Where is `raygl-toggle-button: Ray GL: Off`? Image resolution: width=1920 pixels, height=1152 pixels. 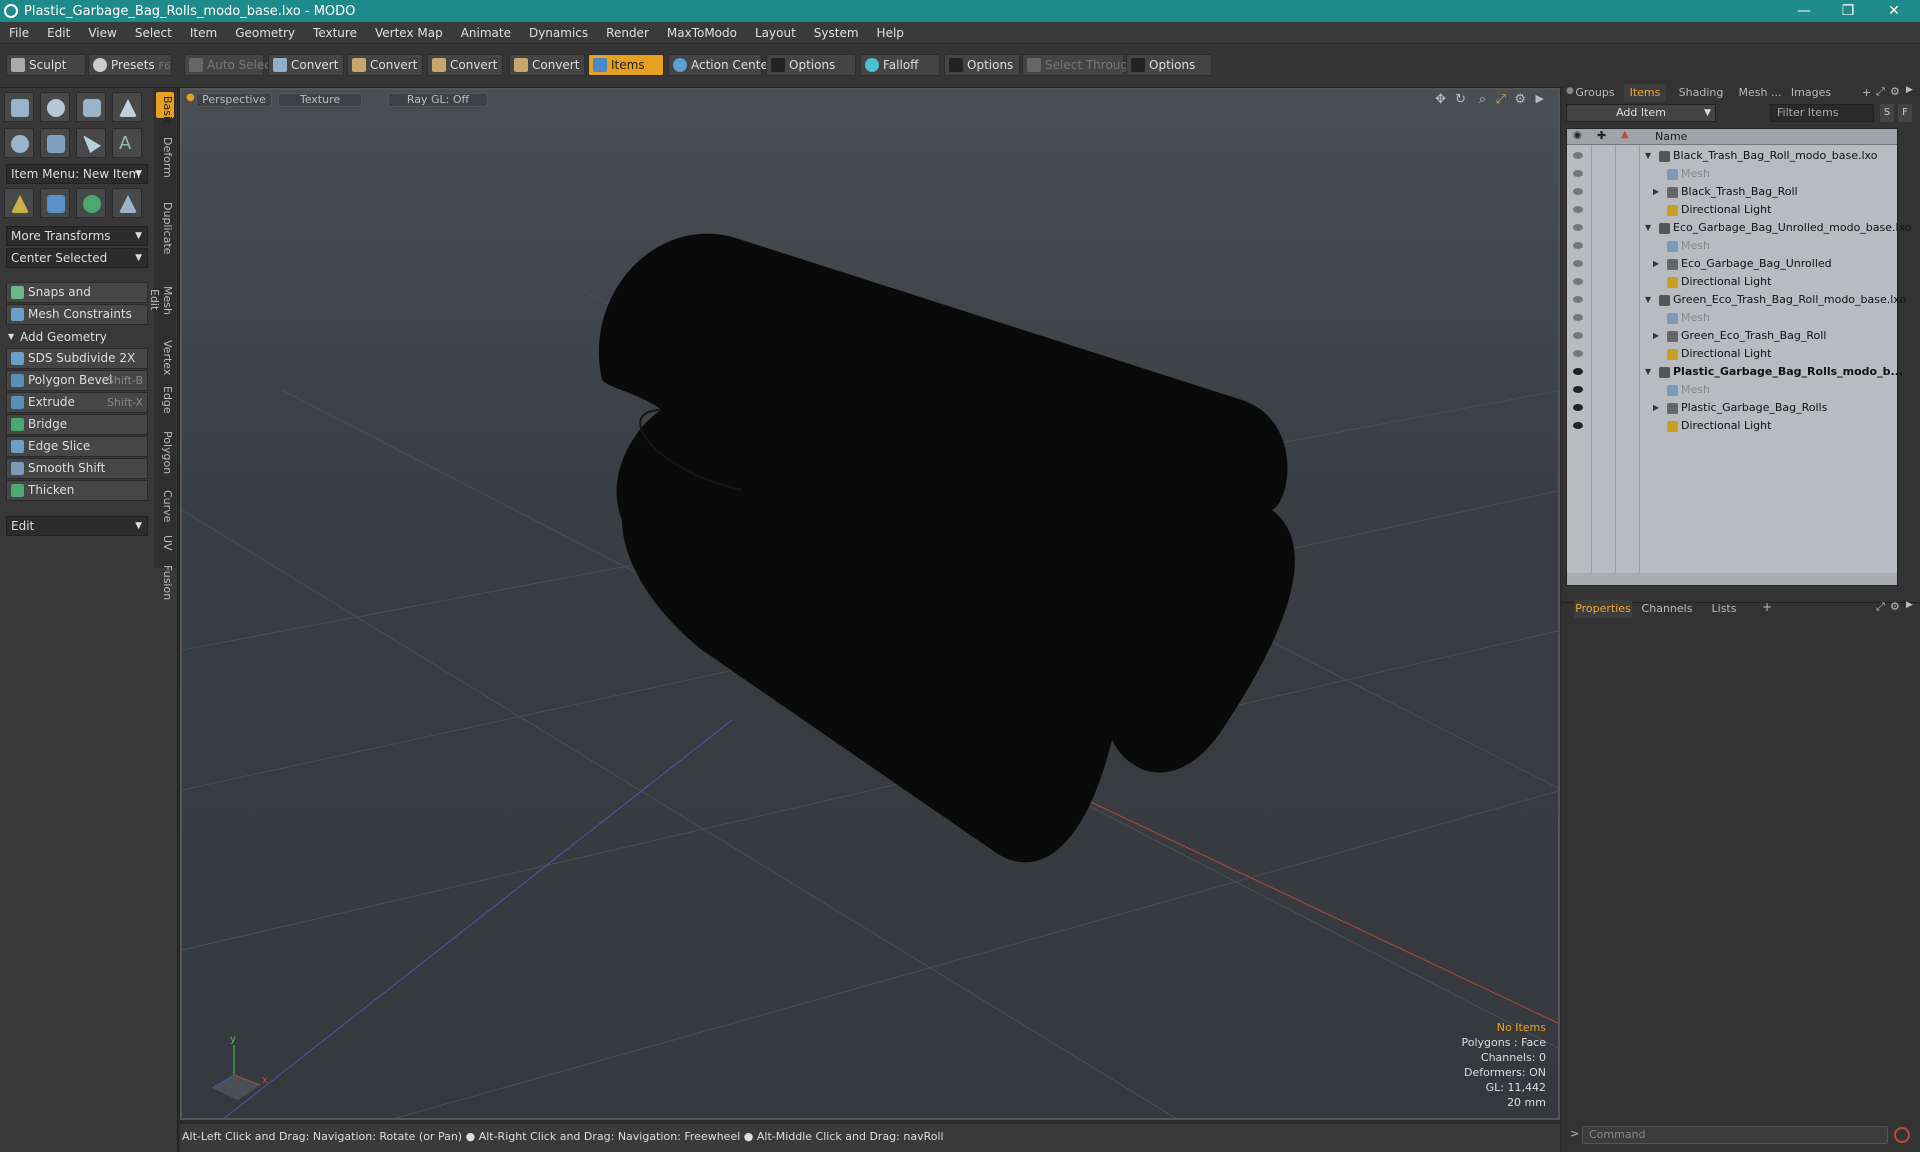 raygl-toggle-button: Ray GL: Off is located at coordinates (438, 100).